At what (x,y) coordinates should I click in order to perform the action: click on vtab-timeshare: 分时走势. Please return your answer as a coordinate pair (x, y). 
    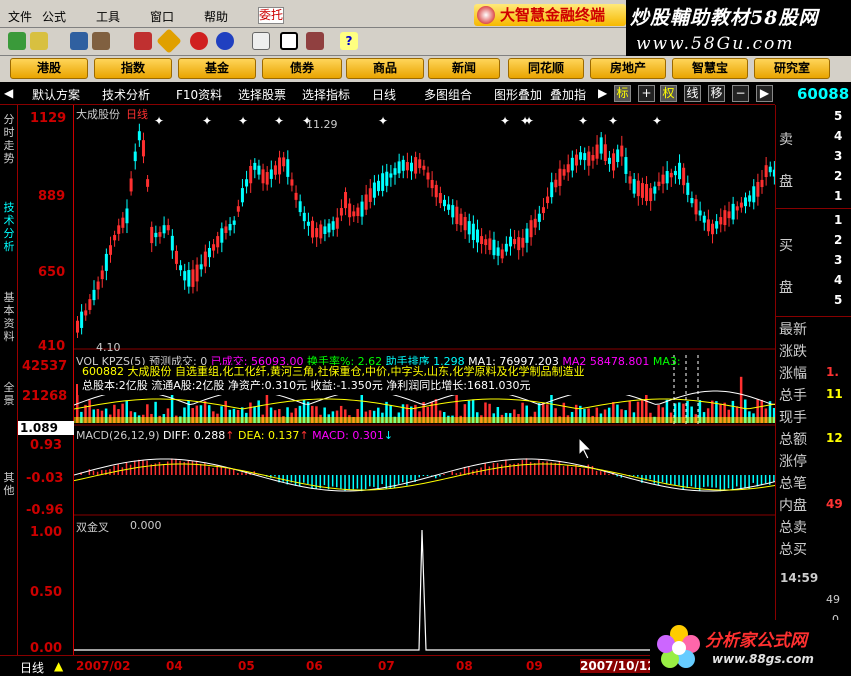
    Looking at the image, I should click on (9, 139).